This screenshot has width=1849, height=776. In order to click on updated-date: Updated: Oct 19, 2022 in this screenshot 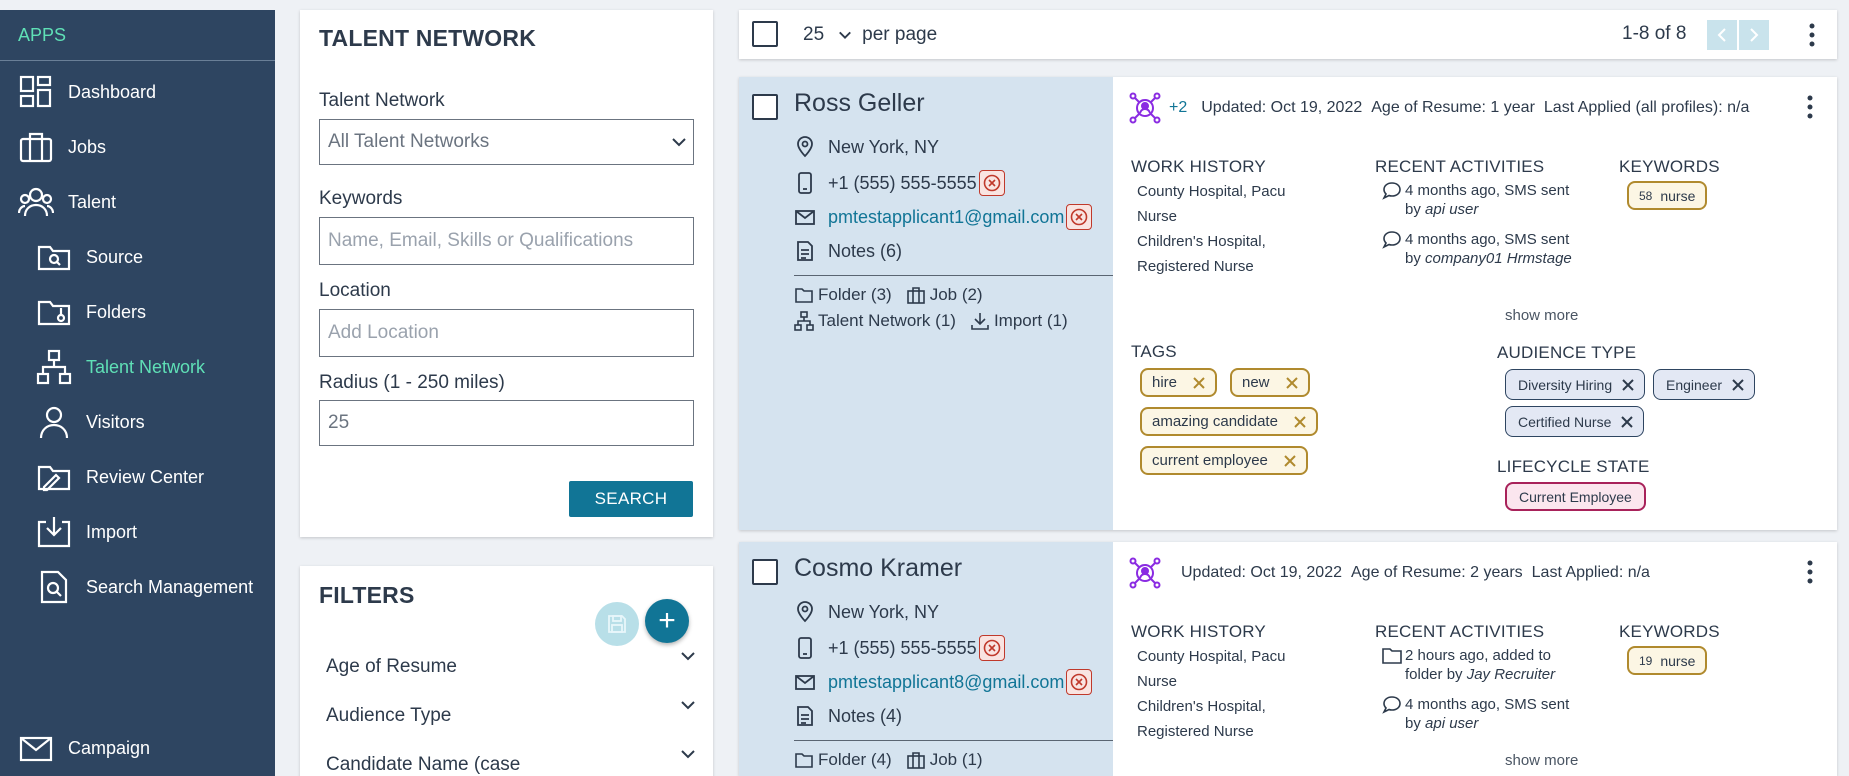, I will do `click(1261, 572)`.